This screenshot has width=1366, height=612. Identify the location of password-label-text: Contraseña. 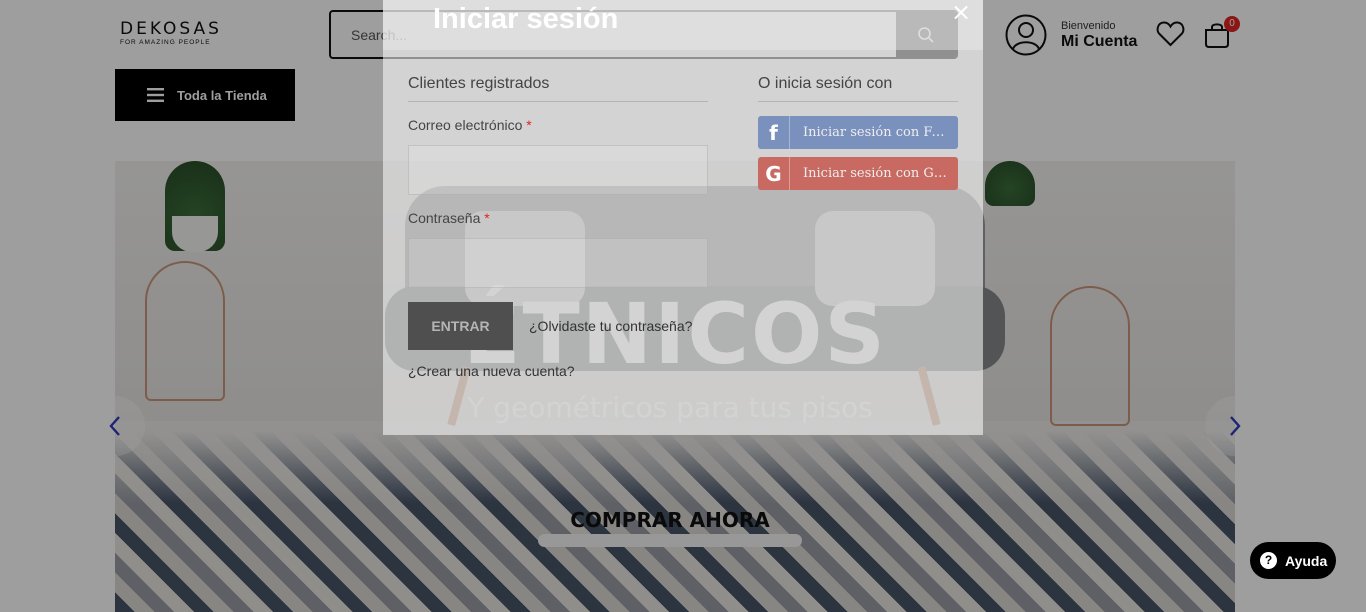
(444, 218).